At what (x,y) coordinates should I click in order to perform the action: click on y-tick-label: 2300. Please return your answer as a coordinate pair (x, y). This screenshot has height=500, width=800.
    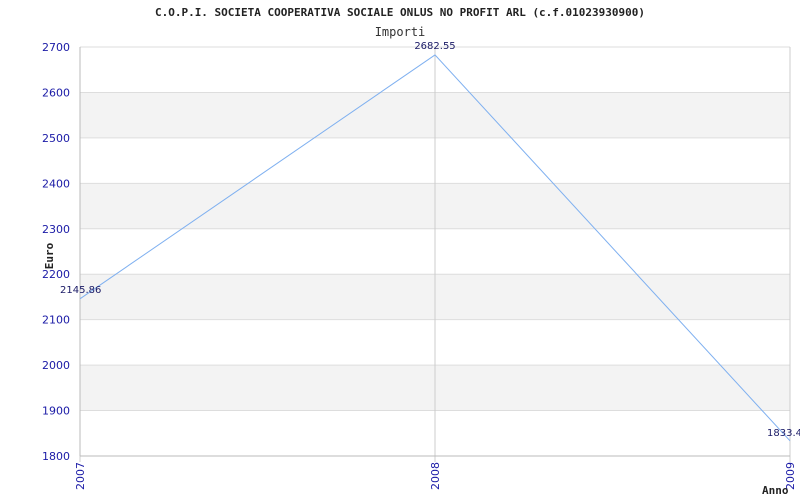
    Looking at the image, I should click on (56, 229).